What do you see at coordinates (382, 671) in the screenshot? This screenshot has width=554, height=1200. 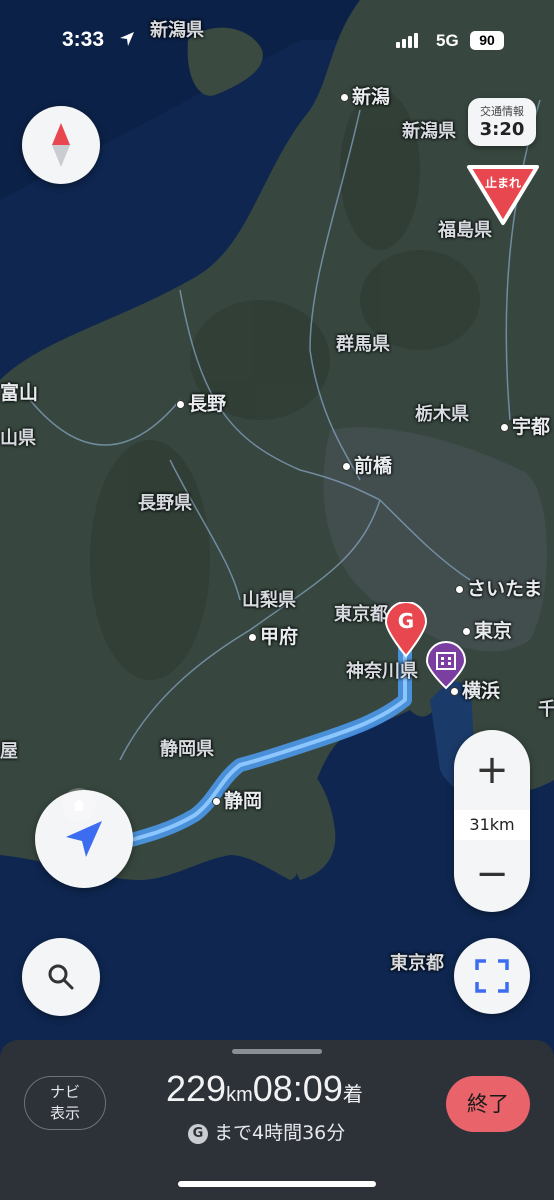 I see `map-label-kanagawa-pref: 神奈川県` at bounding box center [382, 671].